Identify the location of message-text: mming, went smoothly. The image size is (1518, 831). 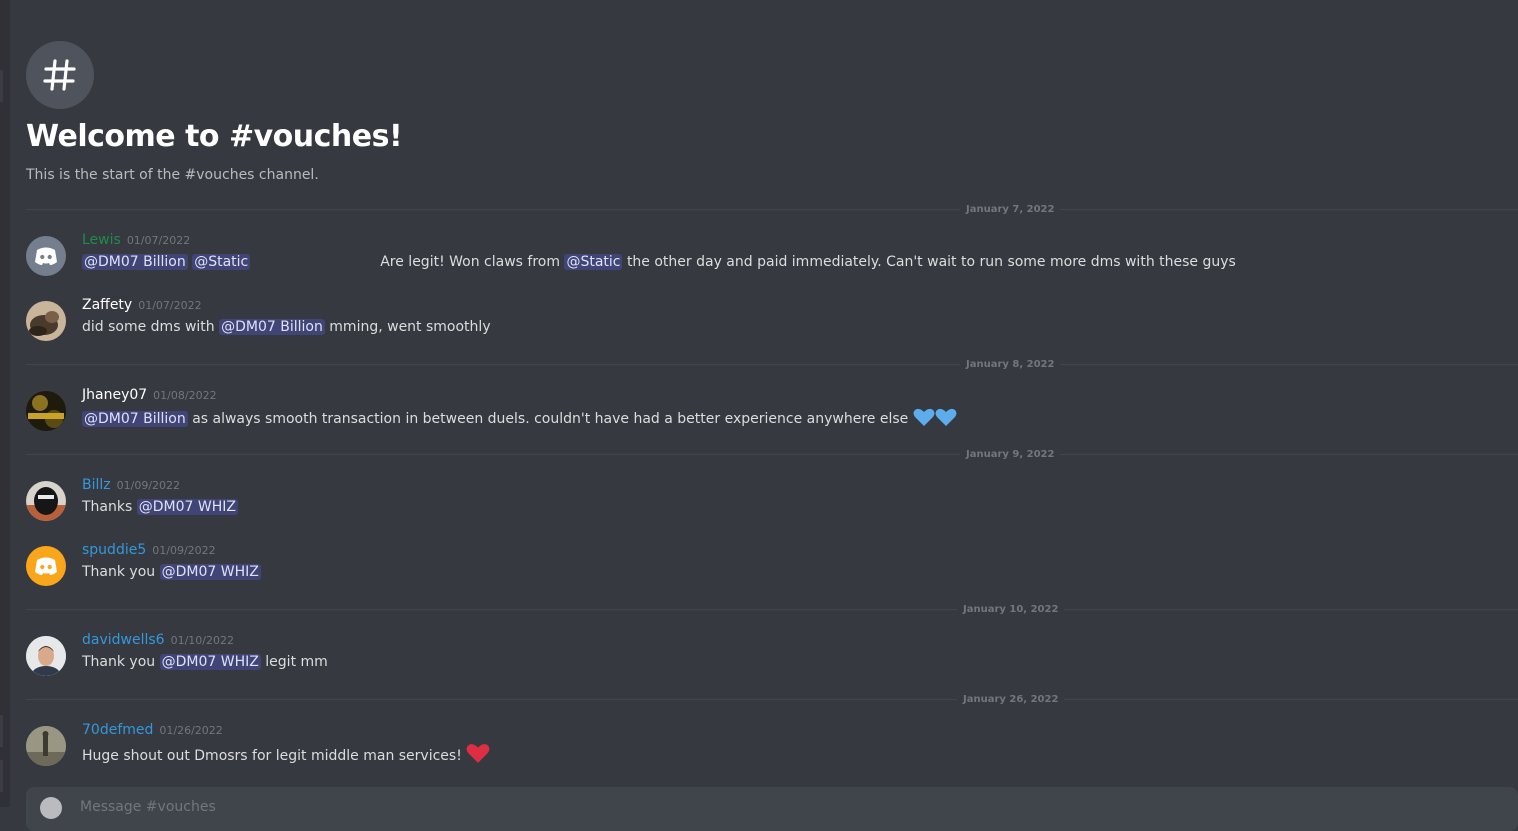
(410, 327).